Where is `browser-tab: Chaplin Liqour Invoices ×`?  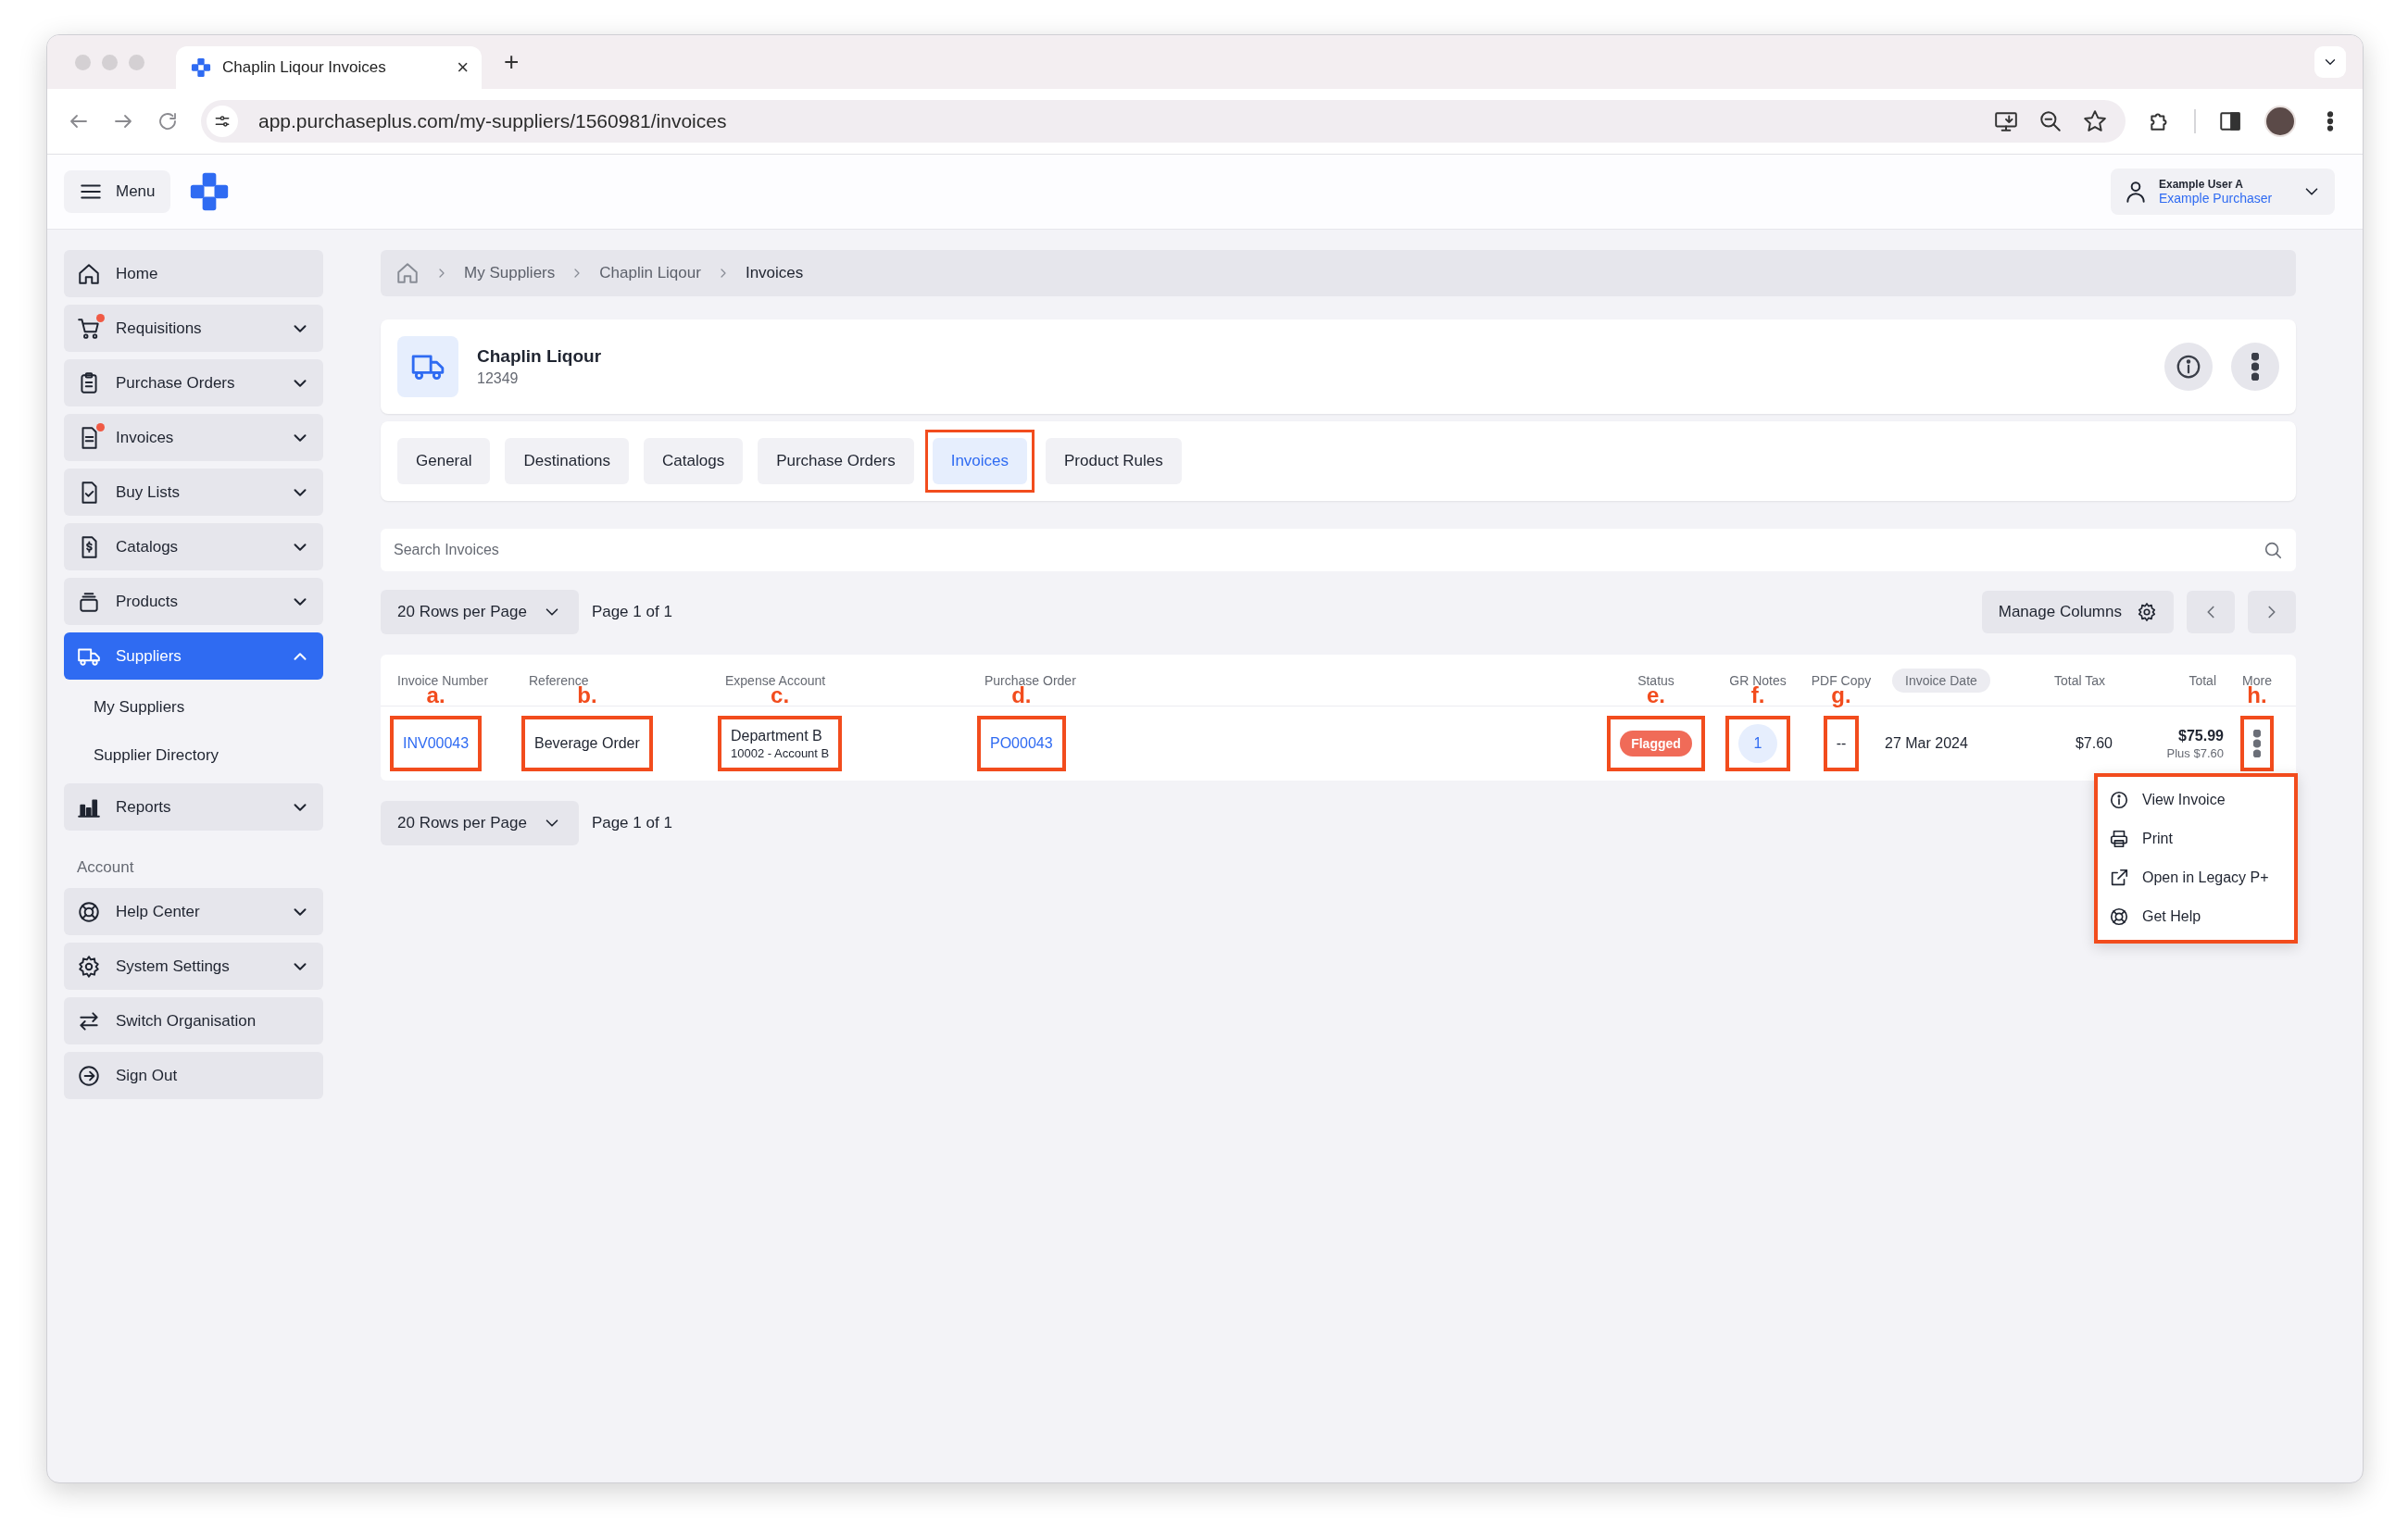 browser-tab: Chaplin Liqour Invoices × is located at coordinates (329, 67).